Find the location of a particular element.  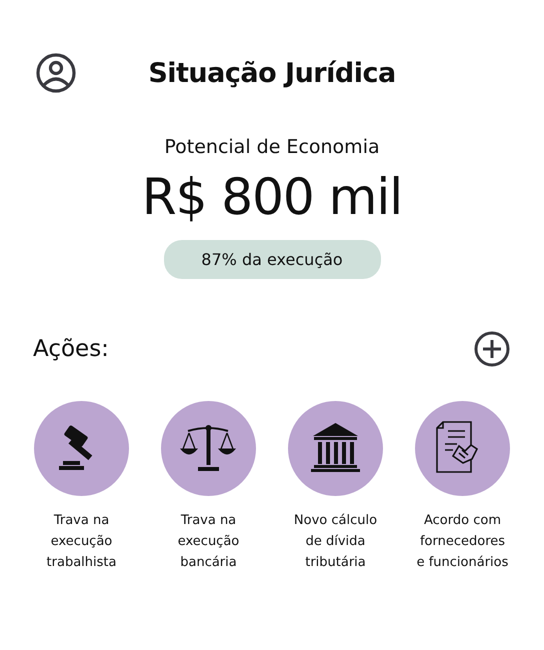

add-icon is located at coordinates (492, 349).